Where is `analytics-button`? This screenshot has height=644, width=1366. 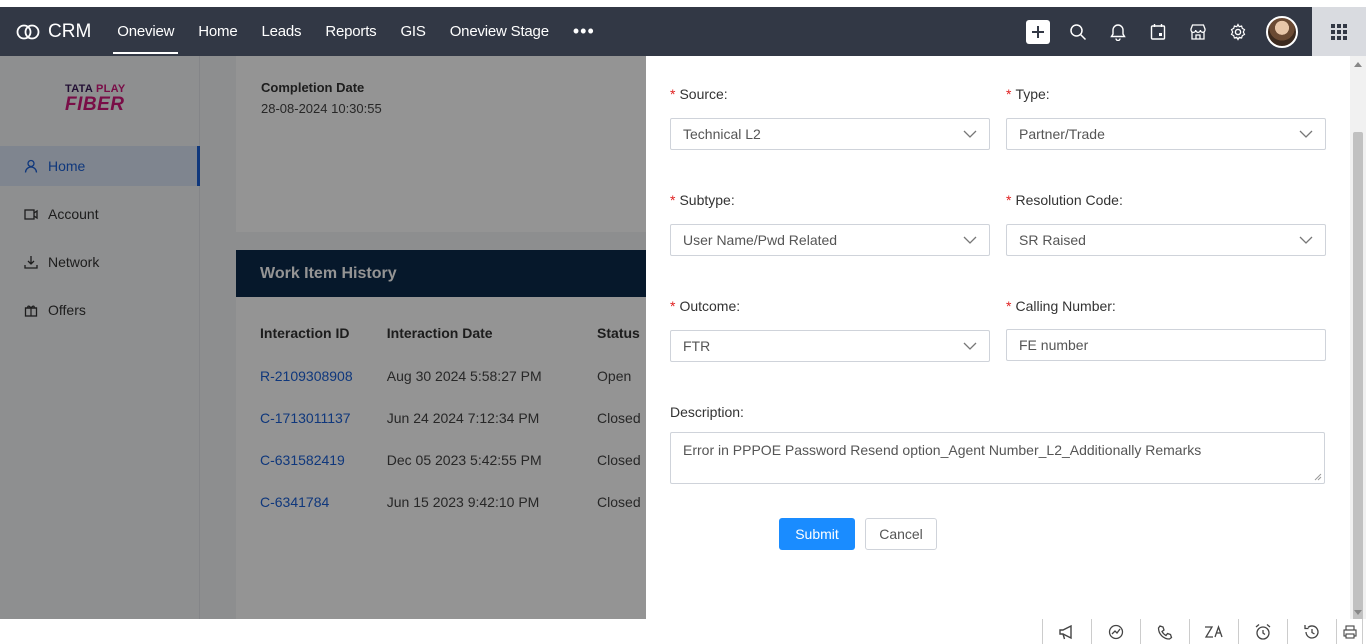
analytics-button is located at coordinates (1116, 631).